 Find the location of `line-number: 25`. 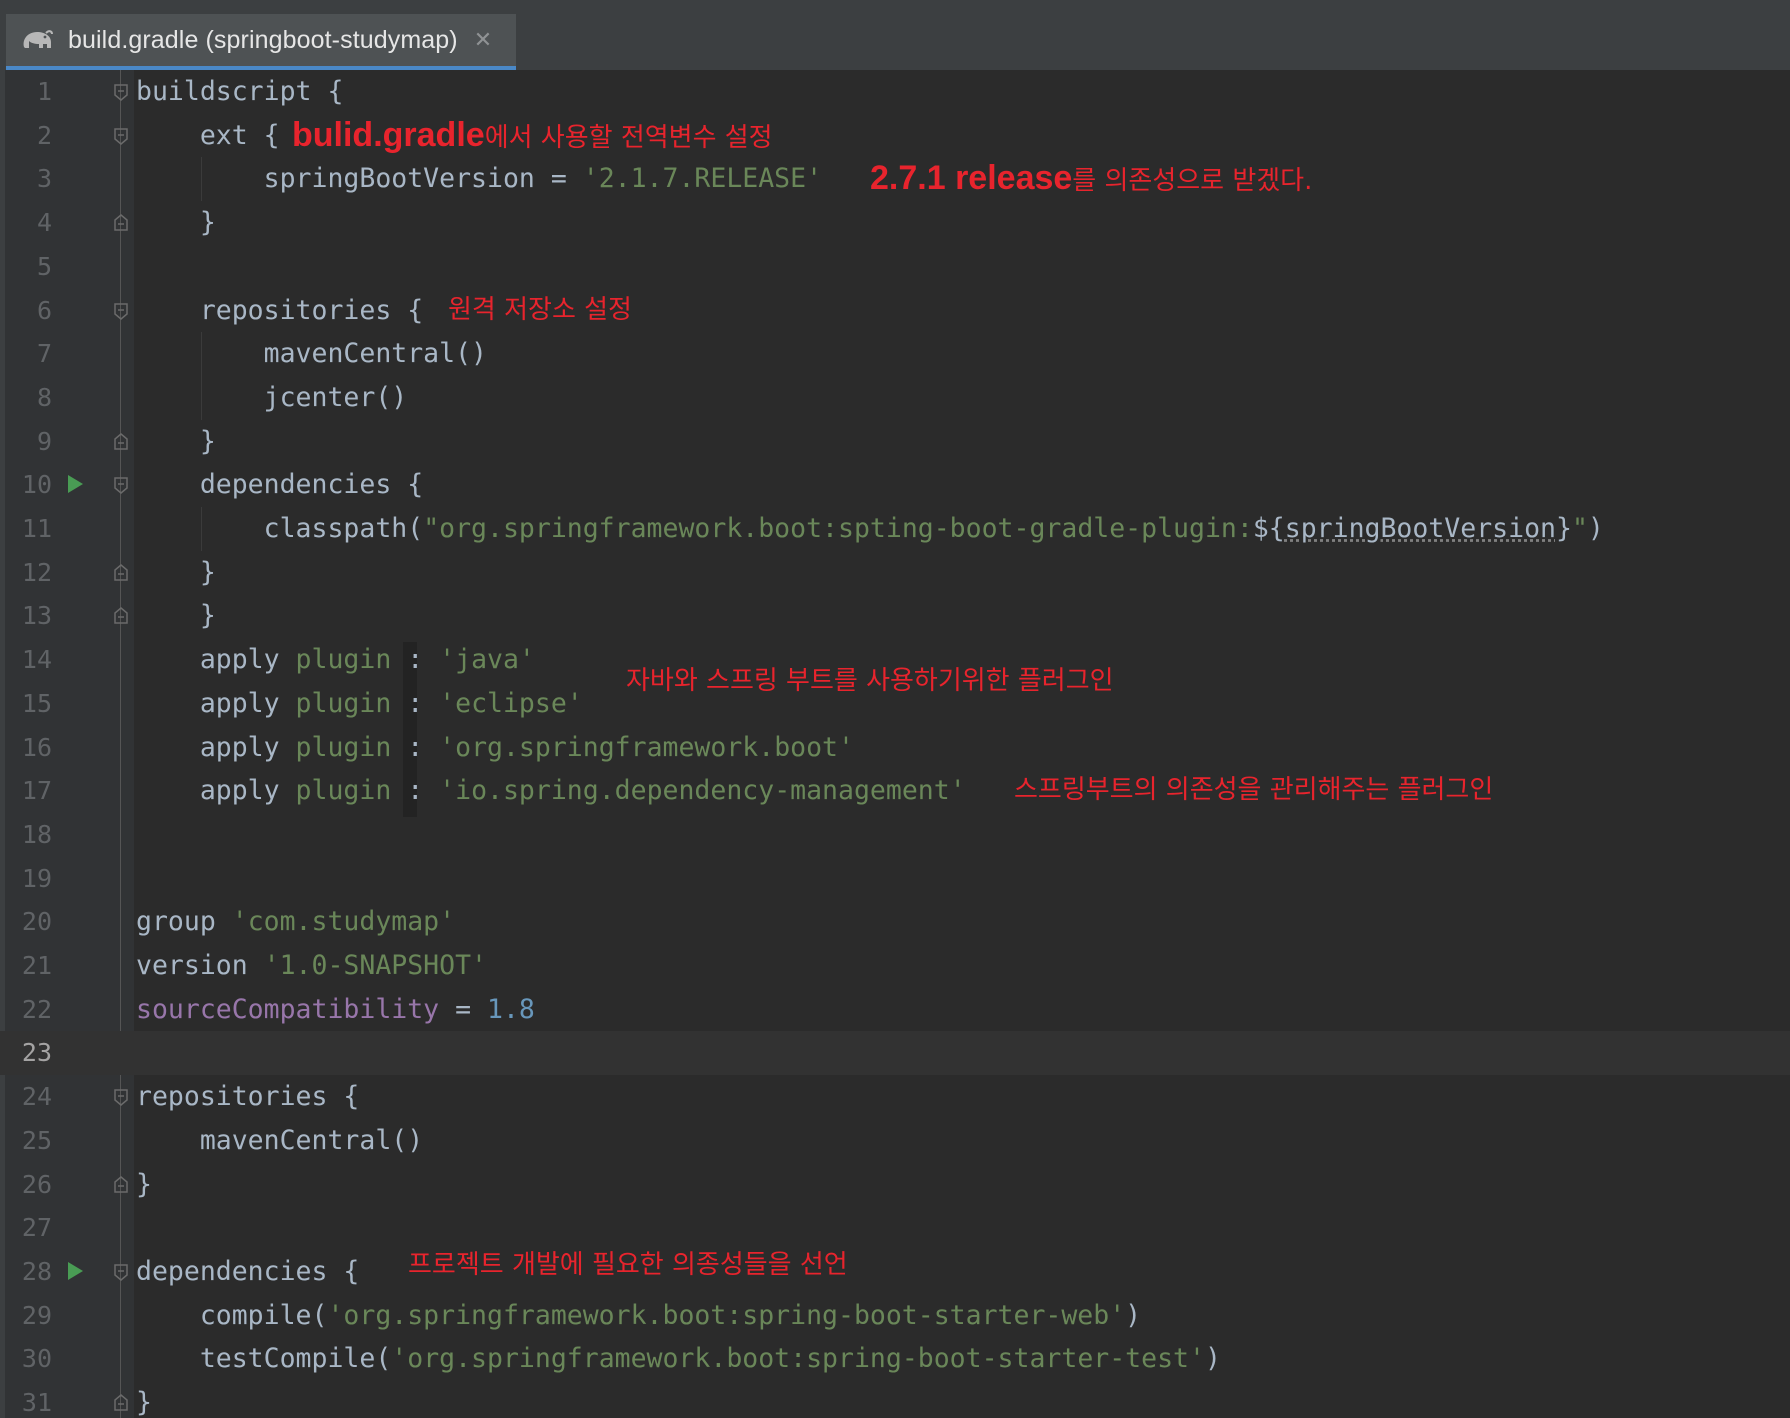

line-number: 25 is located at coordinates (36, 1140).